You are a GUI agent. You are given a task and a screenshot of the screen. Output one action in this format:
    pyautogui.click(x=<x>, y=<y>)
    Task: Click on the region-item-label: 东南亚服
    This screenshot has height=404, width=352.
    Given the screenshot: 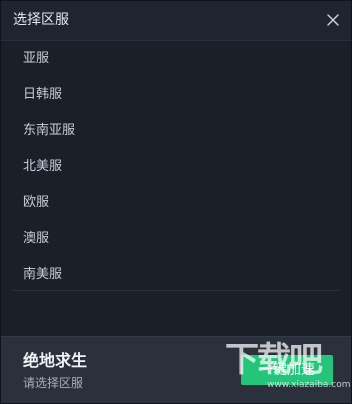 What is the action you would take?
    pyautogui.click(x=49, y=130)
    